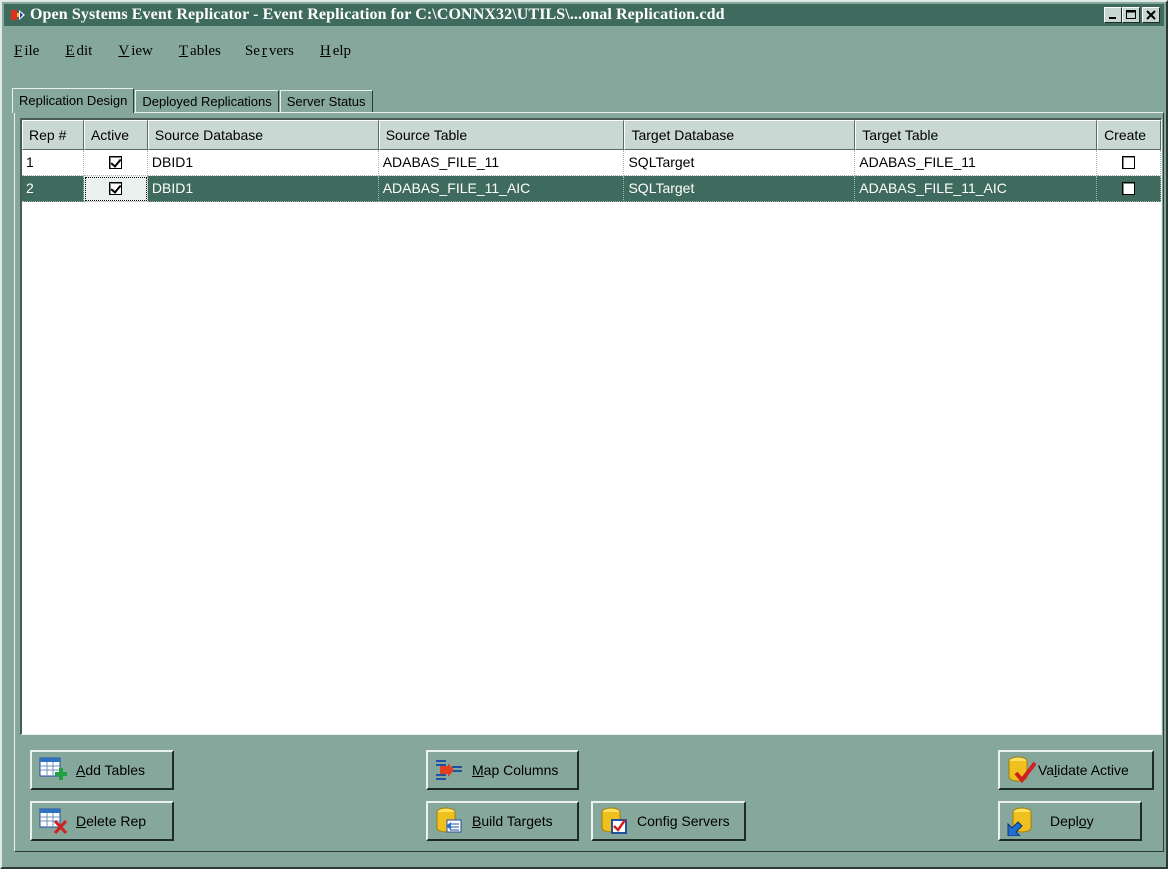 This screenshot has height=869, width=1168. Describe the element at coordinates (614, 821) in the screenshot. I see `database-config-icon` at that location.